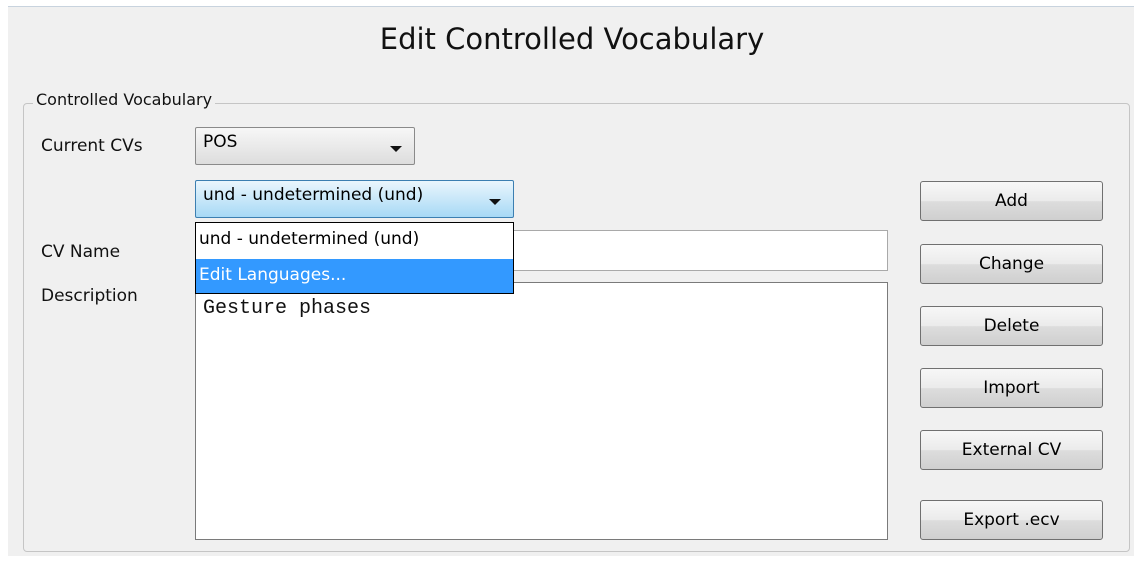  What do you see at coordinates (124, 99) in the screenshot?
I see `group-legend: Controlled Vocabulary` at bounding box center [124, 99].